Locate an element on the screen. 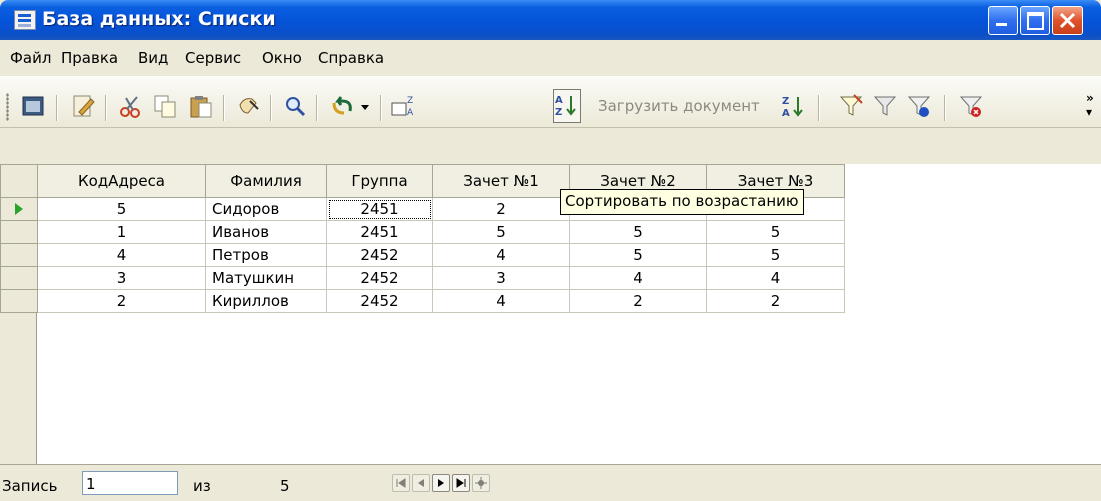 This screenshot has height=501, width=1101. first-record-icon is located at coordinates (401, 483).